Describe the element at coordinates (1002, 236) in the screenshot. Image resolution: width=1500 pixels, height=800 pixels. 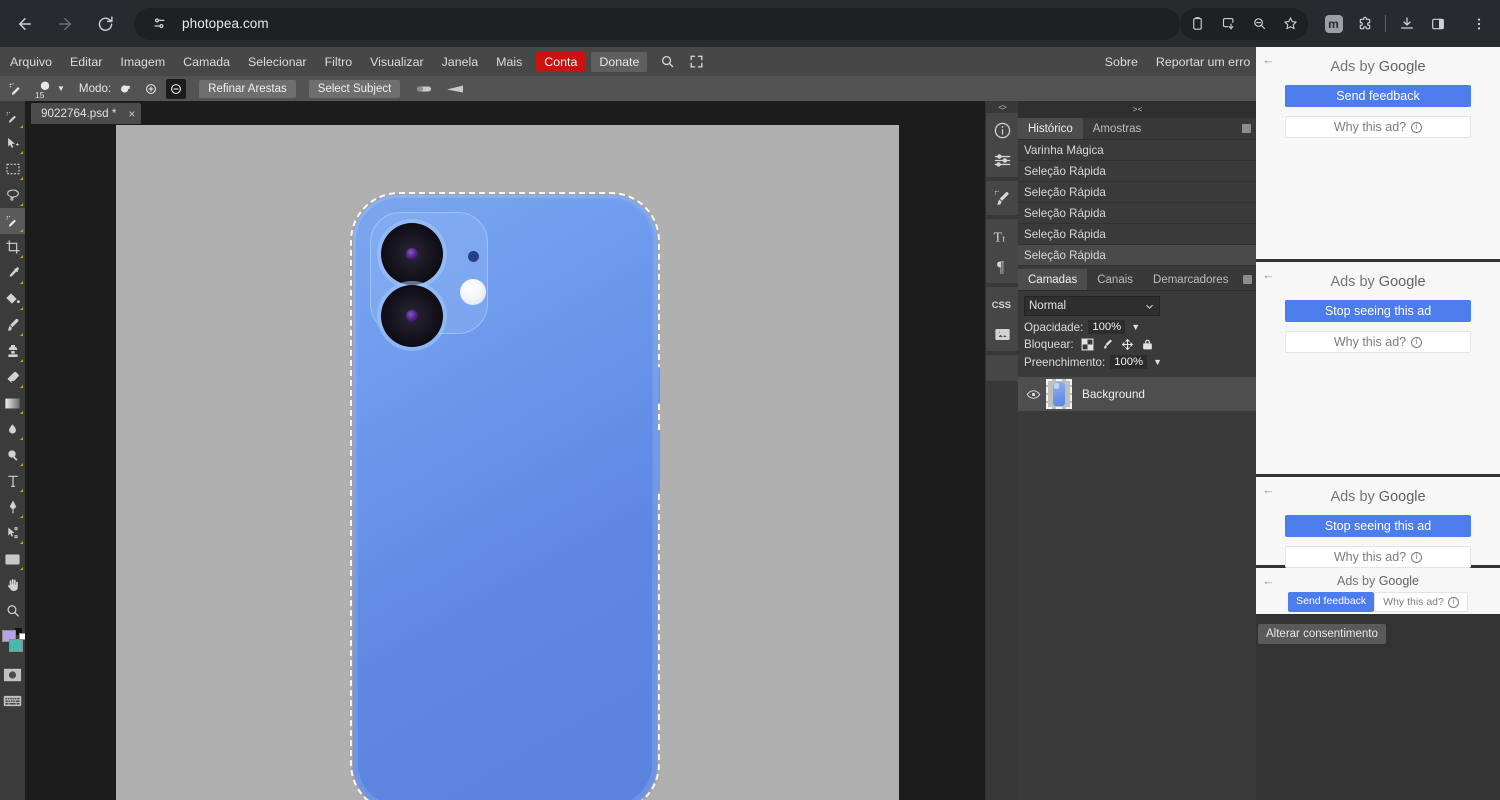
I see `character-icon: Tt` at that location.